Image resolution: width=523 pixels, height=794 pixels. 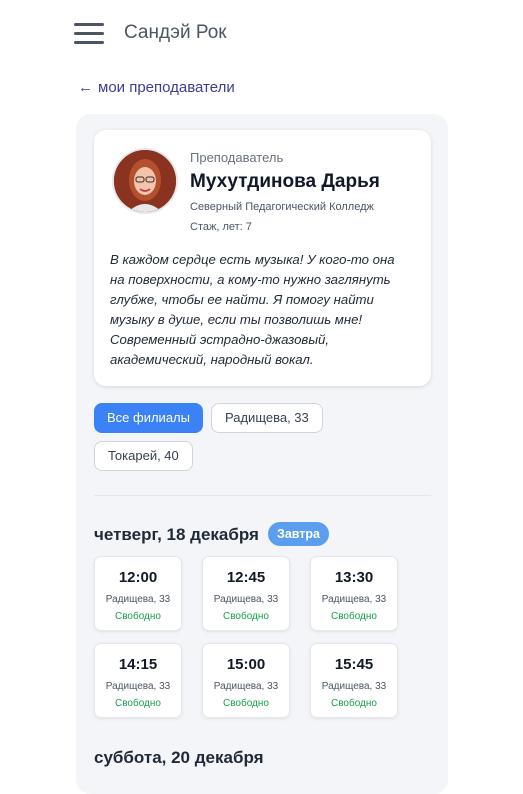 I want to click on time-slot: 15:00 Радищева, 33 Свободно, so click(x=246, y=680).